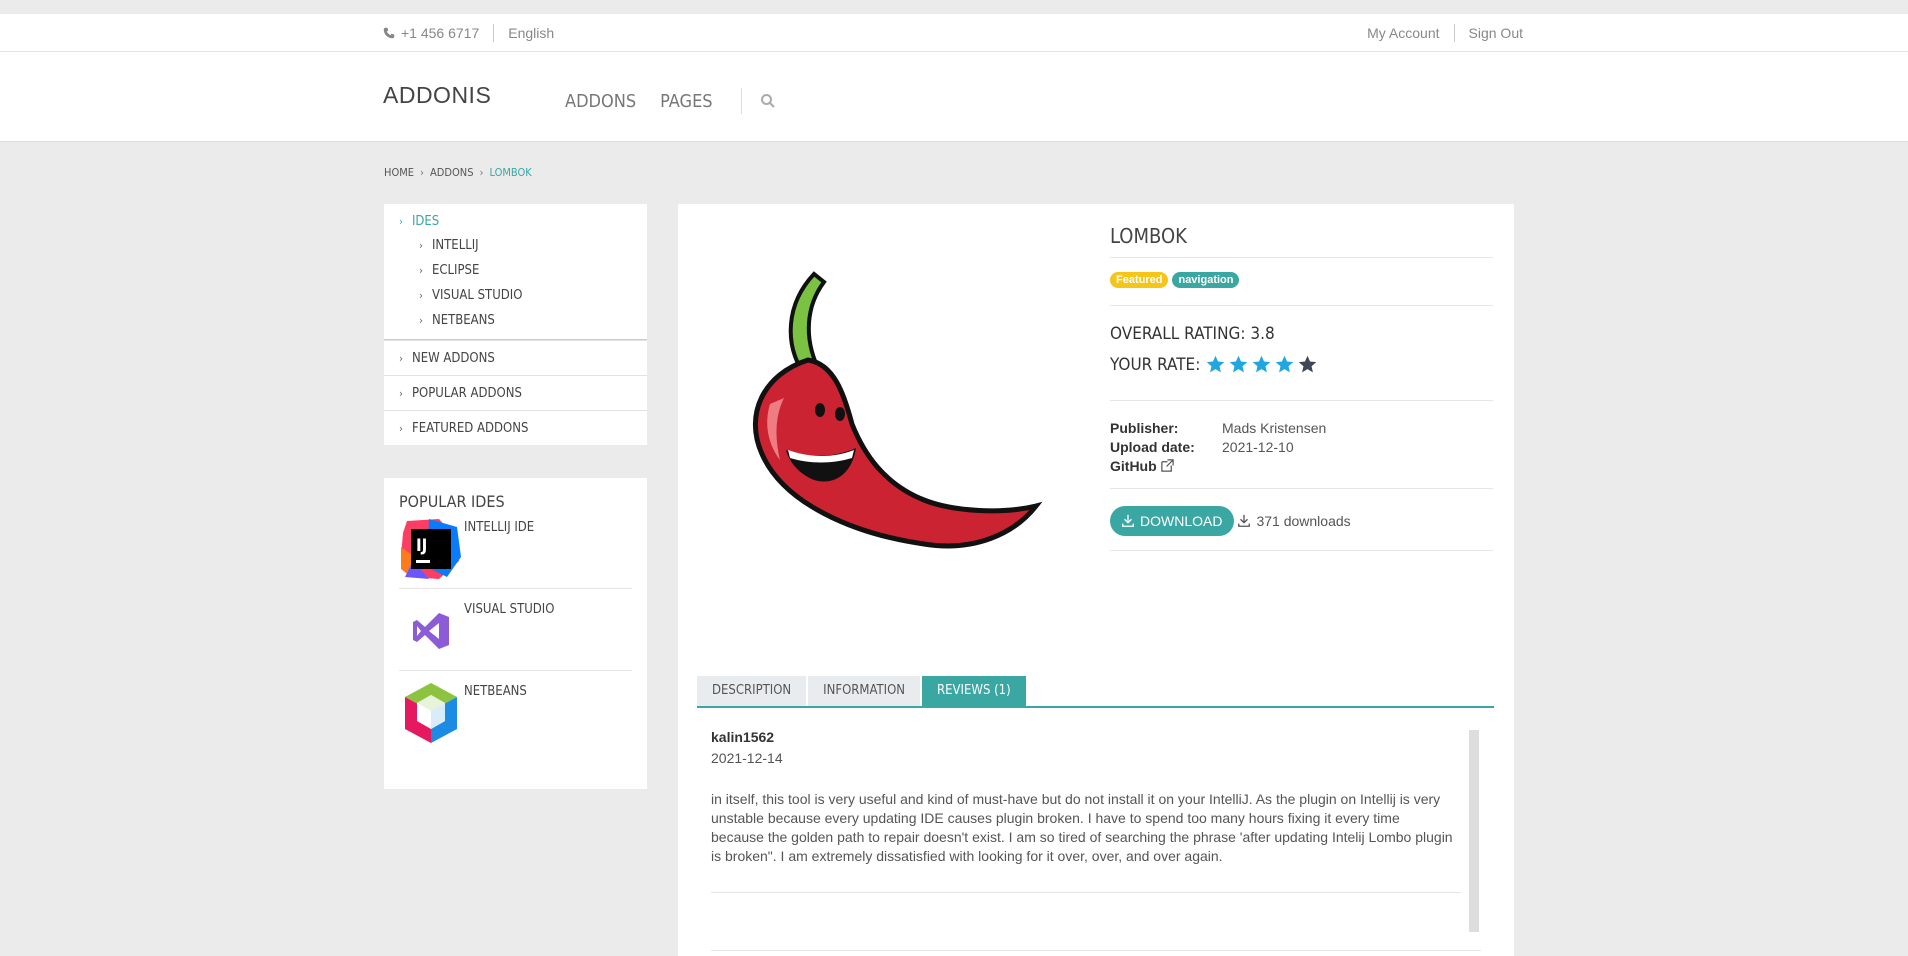 The width and height of the screenshot is (1908, 956). Describe the element at coordinates (515, 218) in the screenshot. I see `menu-item-ides: › IDES` at that location.